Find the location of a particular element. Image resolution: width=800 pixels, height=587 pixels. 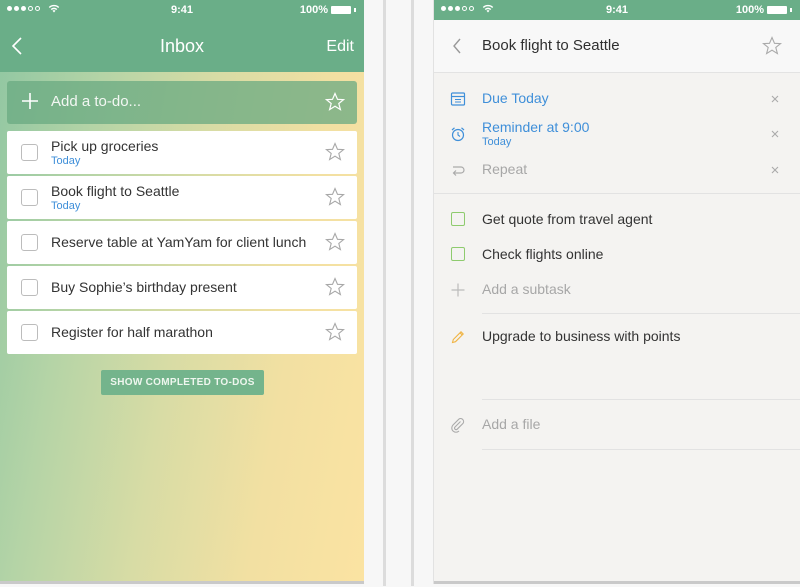

todo-title: Reserve table at YamYam for client lunch is located at coordinates (179, 242).